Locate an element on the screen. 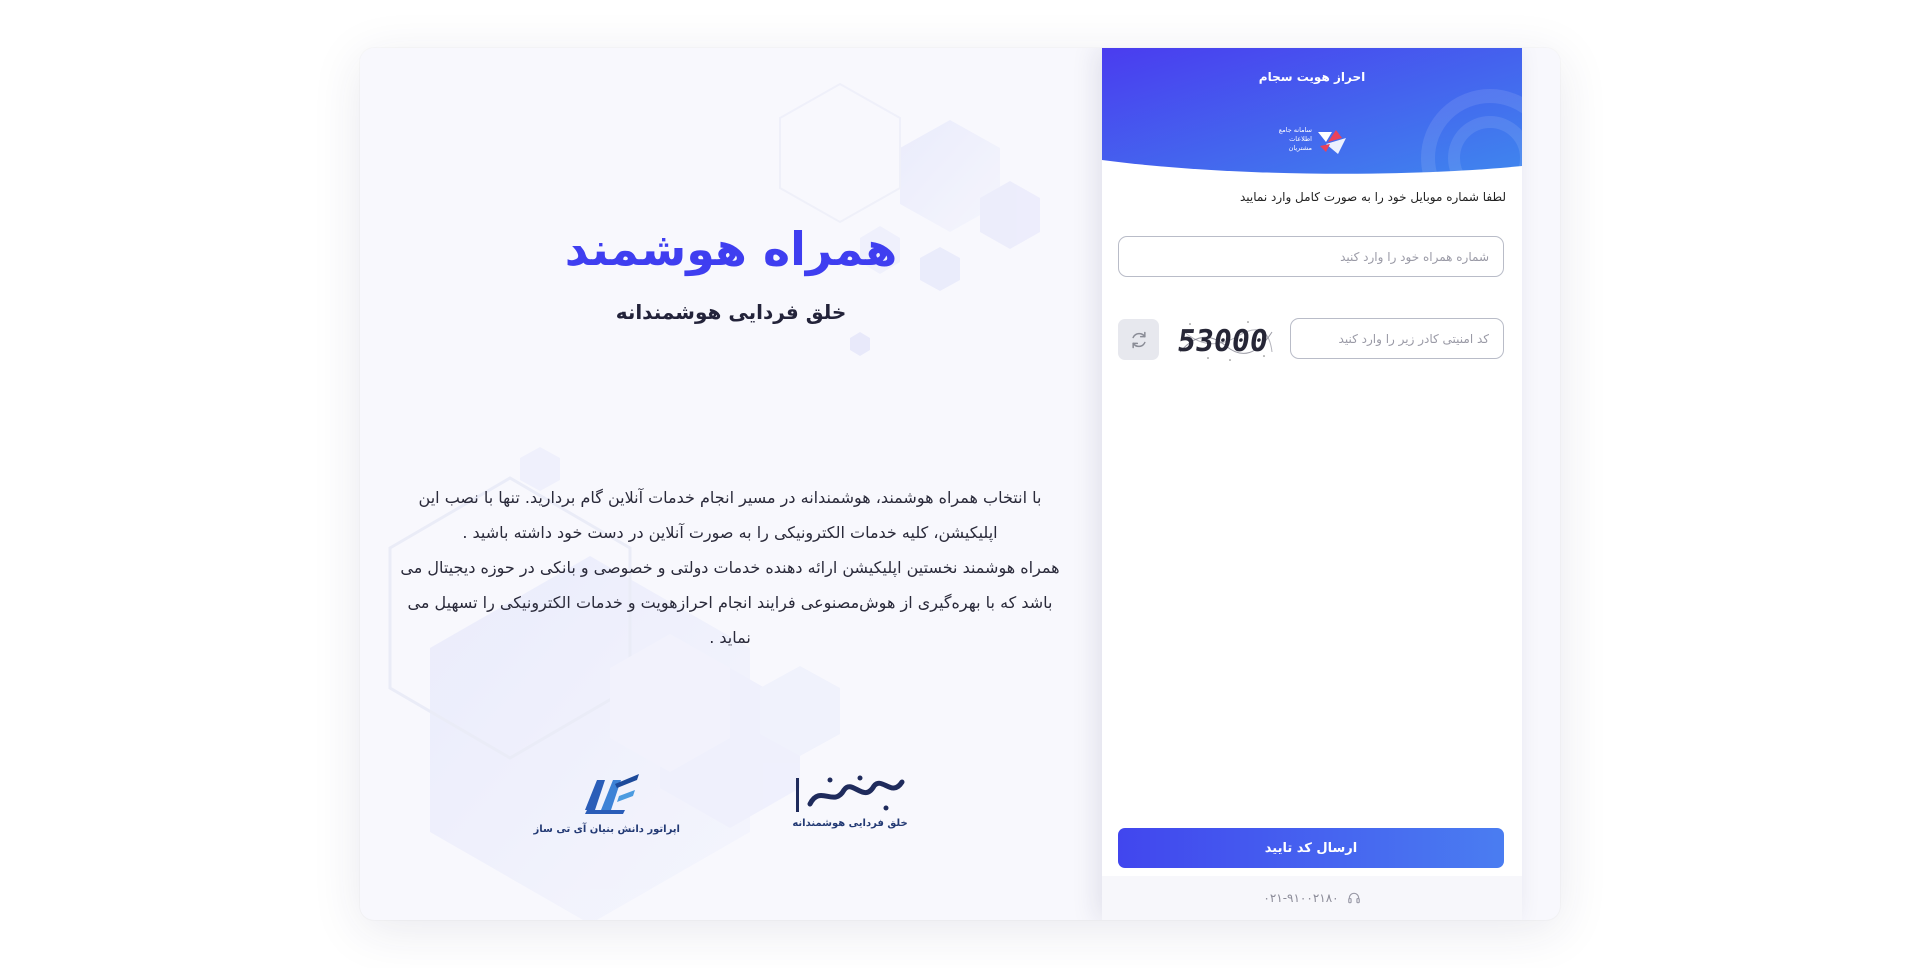 Image resolution: width=1920 pixels, height=968 pixels. headset-icon is located at coordinates (1353, 898).